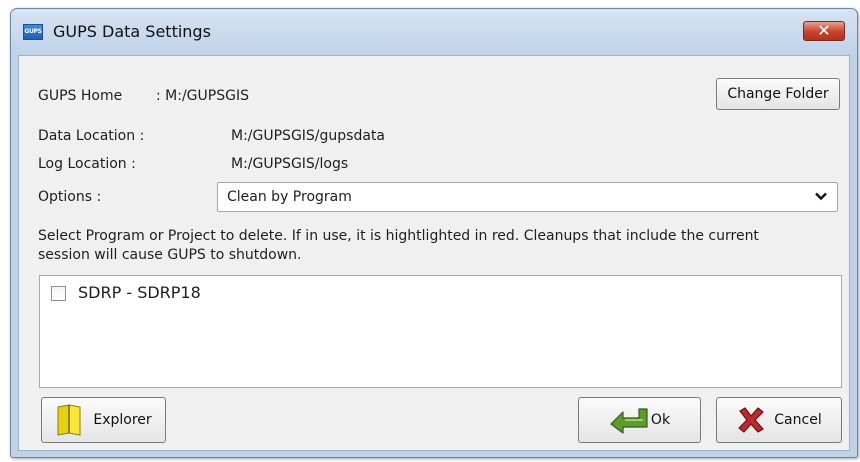  What do you see at coordinates (170, 255) in the screenshot?
I see `instructions-line-2: session will cause GUPS to shutdown.` at bounding box center [170, 255].